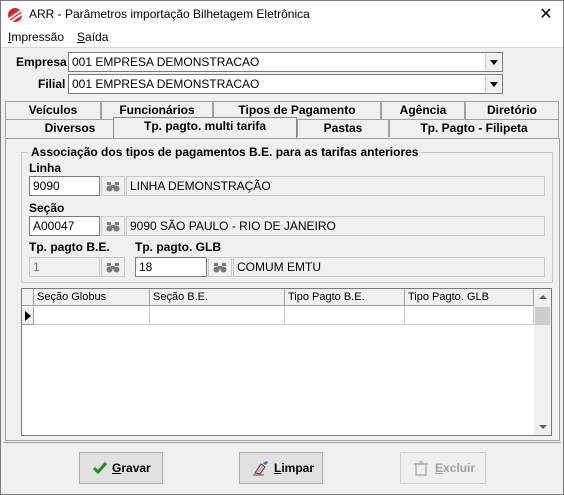 Image resolution: width=564 pixels, height=495 pixels. What do you see at coordinates (45, 168) in the screenshot?
I see `linha-label: Linha` at bounding box center [45, 168].